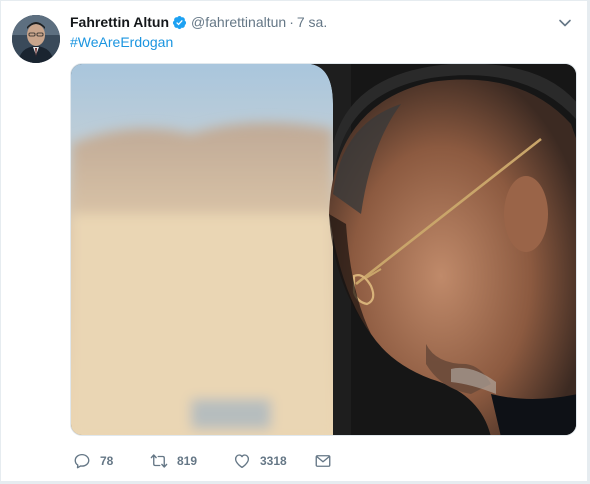 This screenshot has width=590, height=484. I want to click on envelope-icon, so click(323, 461).